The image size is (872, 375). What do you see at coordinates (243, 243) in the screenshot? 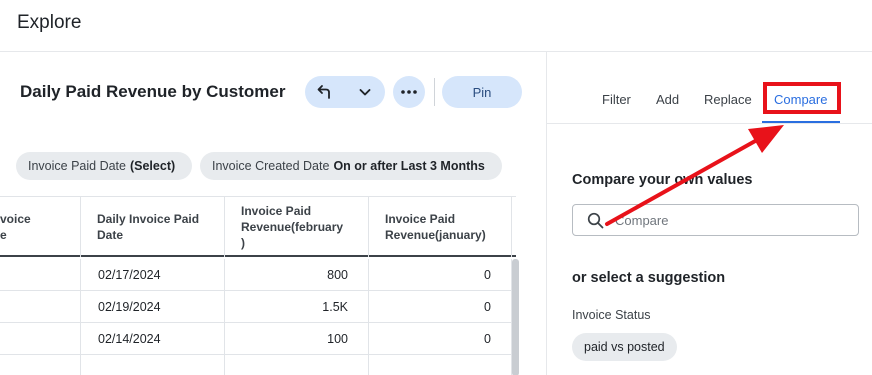
I see `column-header-line: )` at bounding box center [243, 243].